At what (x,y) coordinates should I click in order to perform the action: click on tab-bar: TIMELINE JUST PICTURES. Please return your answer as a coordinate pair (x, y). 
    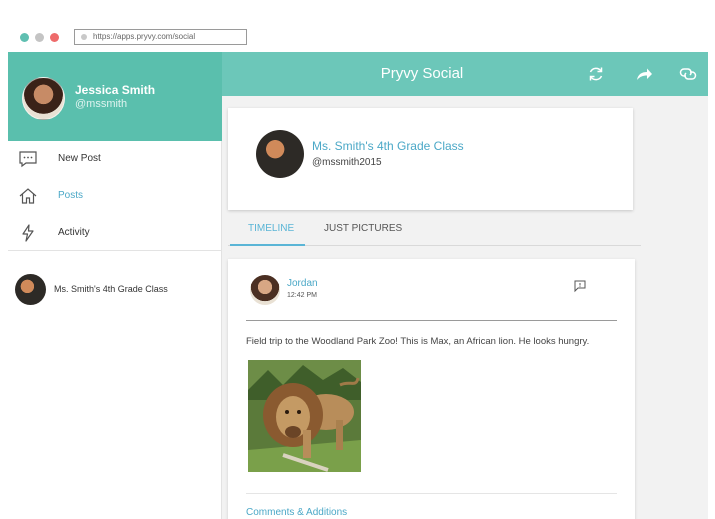
    Looking at the image, I should click on (434, 229).